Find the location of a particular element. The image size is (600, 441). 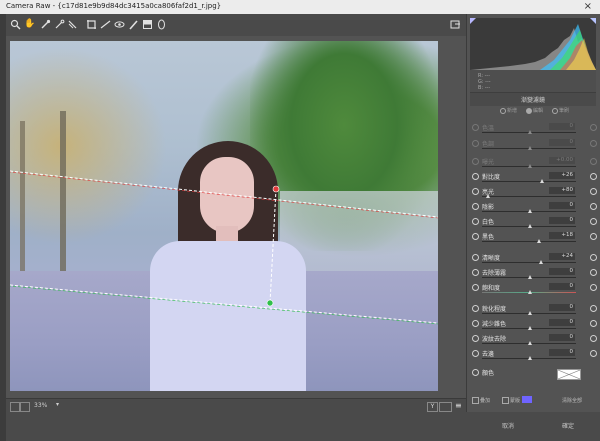

status-bar: 33% ▾ Y ≡ is located at coordinates (236, 405).